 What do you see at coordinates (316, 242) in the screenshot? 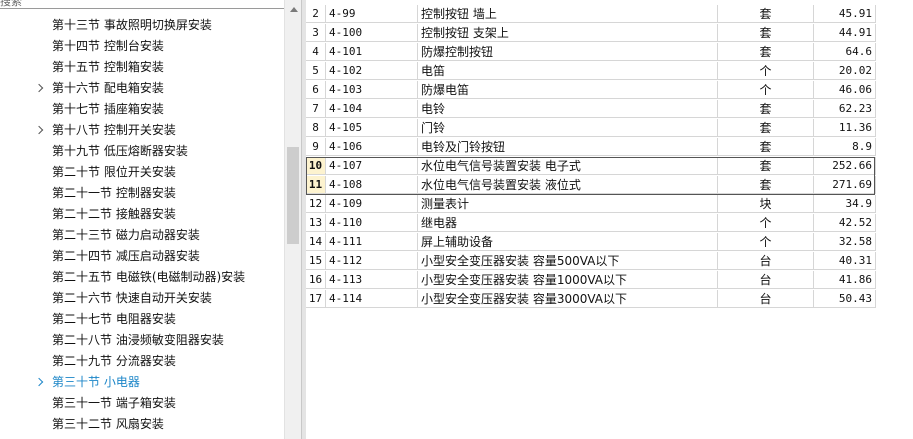
I see `row-index: 14` at bounding box center [316, 242].